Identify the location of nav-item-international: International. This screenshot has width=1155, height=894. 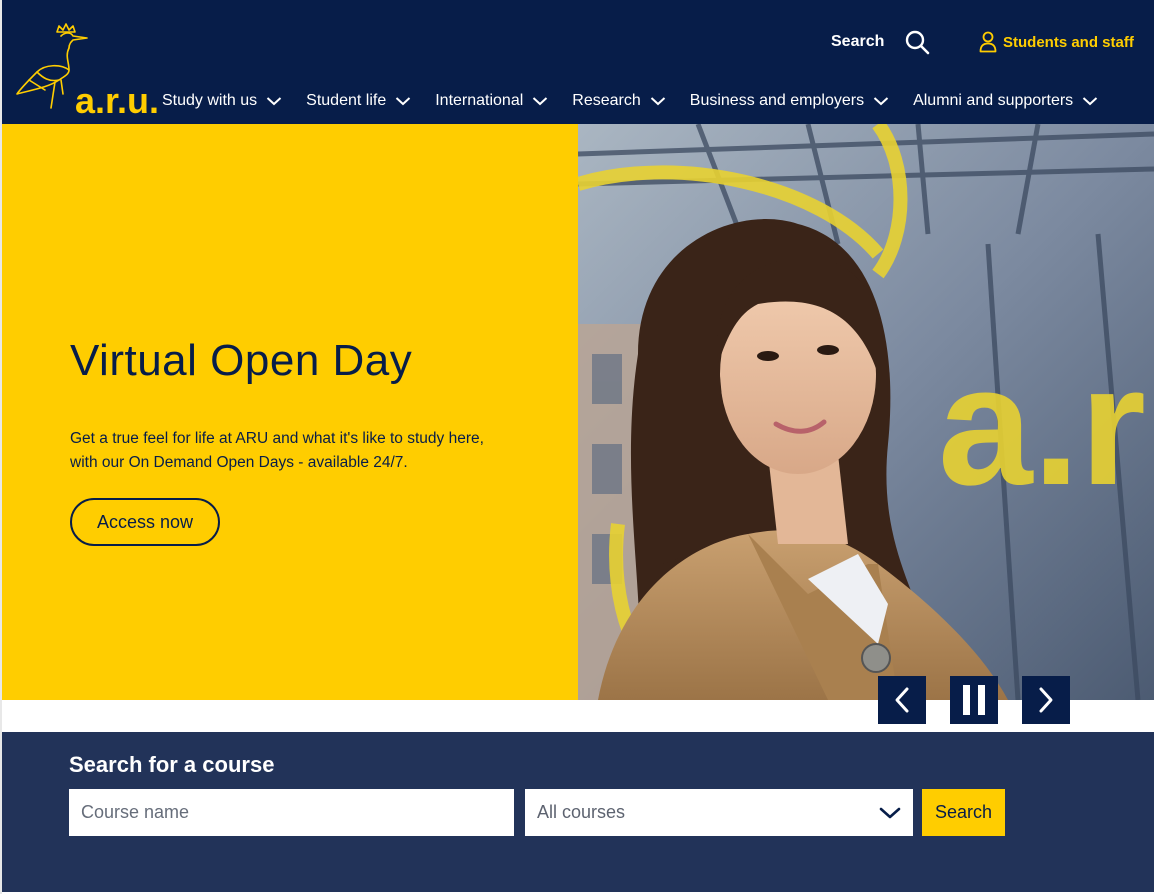
(491, 101).